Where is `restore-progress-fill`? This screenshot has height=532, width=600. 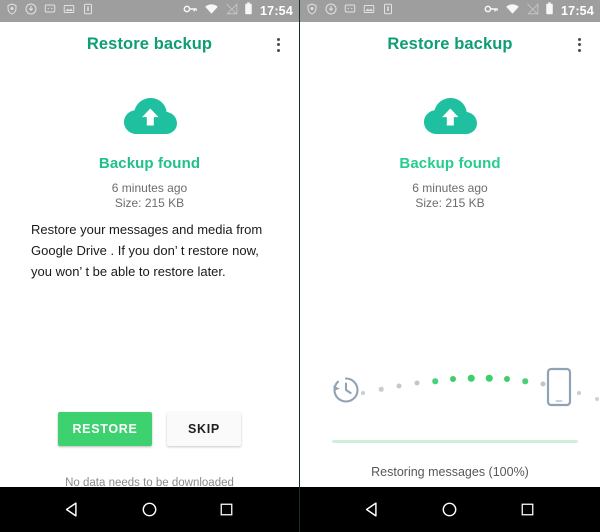
restore-progress-fill is located at coordinates (455, 441).